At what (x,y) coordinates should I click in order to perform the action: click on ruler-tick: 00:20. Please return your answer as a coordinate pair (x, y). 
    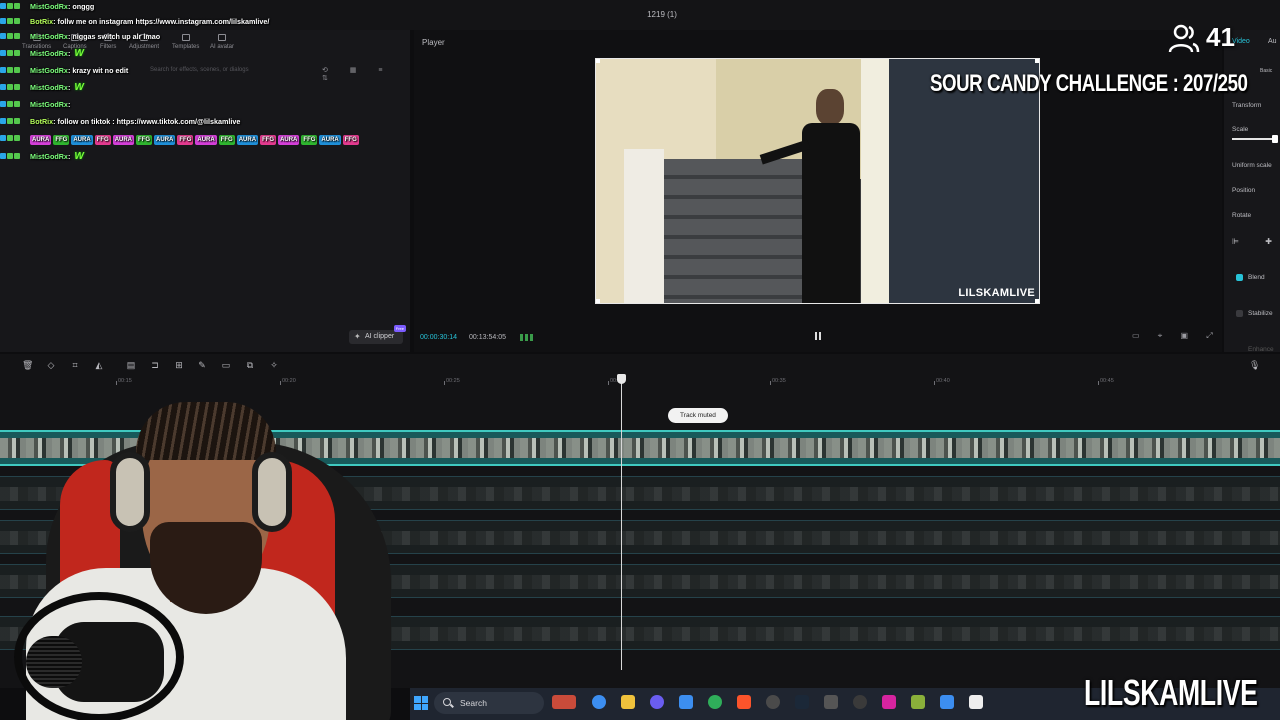
    Looking at the image, I should click on (288, 381).